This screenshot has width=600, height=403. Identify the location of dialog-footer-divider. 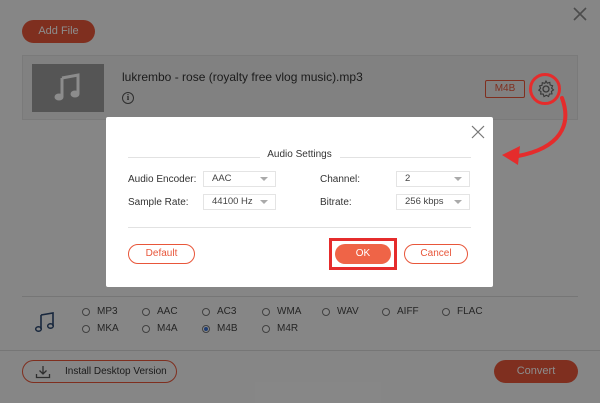
(299, 227).